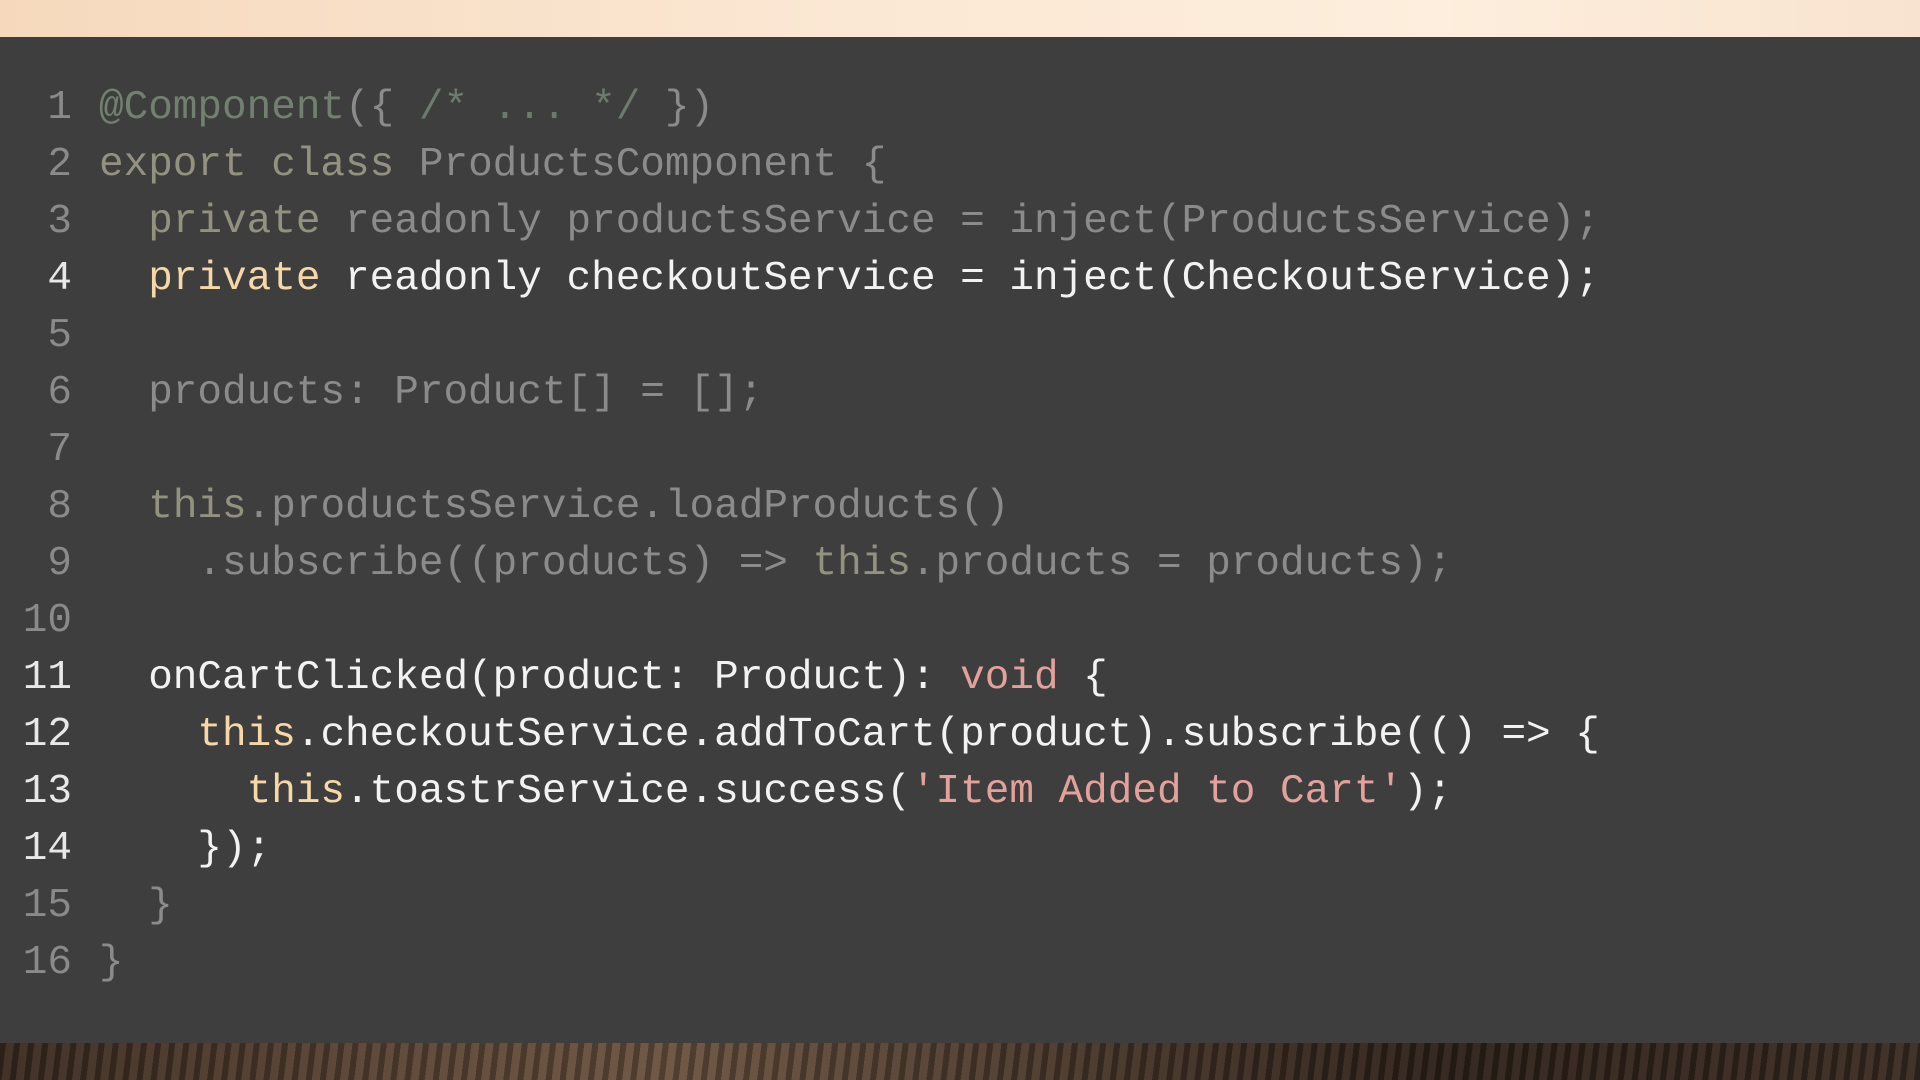 The image size is (1920, 1080). What do you see at coordinates (529, 108) in the screenshot?
I see `code-token: /* ... */` at bounding box center [529, 108].